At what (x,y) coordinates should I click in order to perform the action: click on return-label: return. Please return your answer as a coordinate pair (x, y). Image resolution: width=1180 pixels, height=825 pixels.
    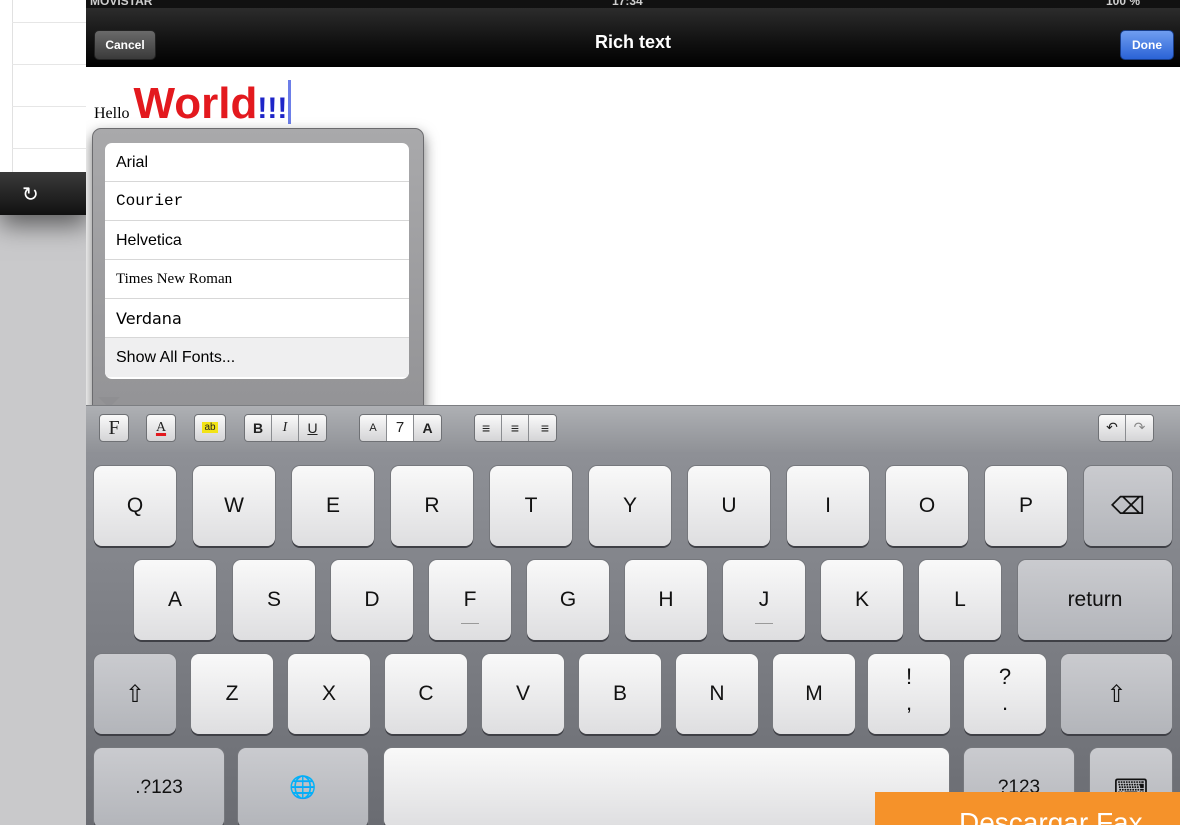
    Looking at the image, I should click on (1095, 599).